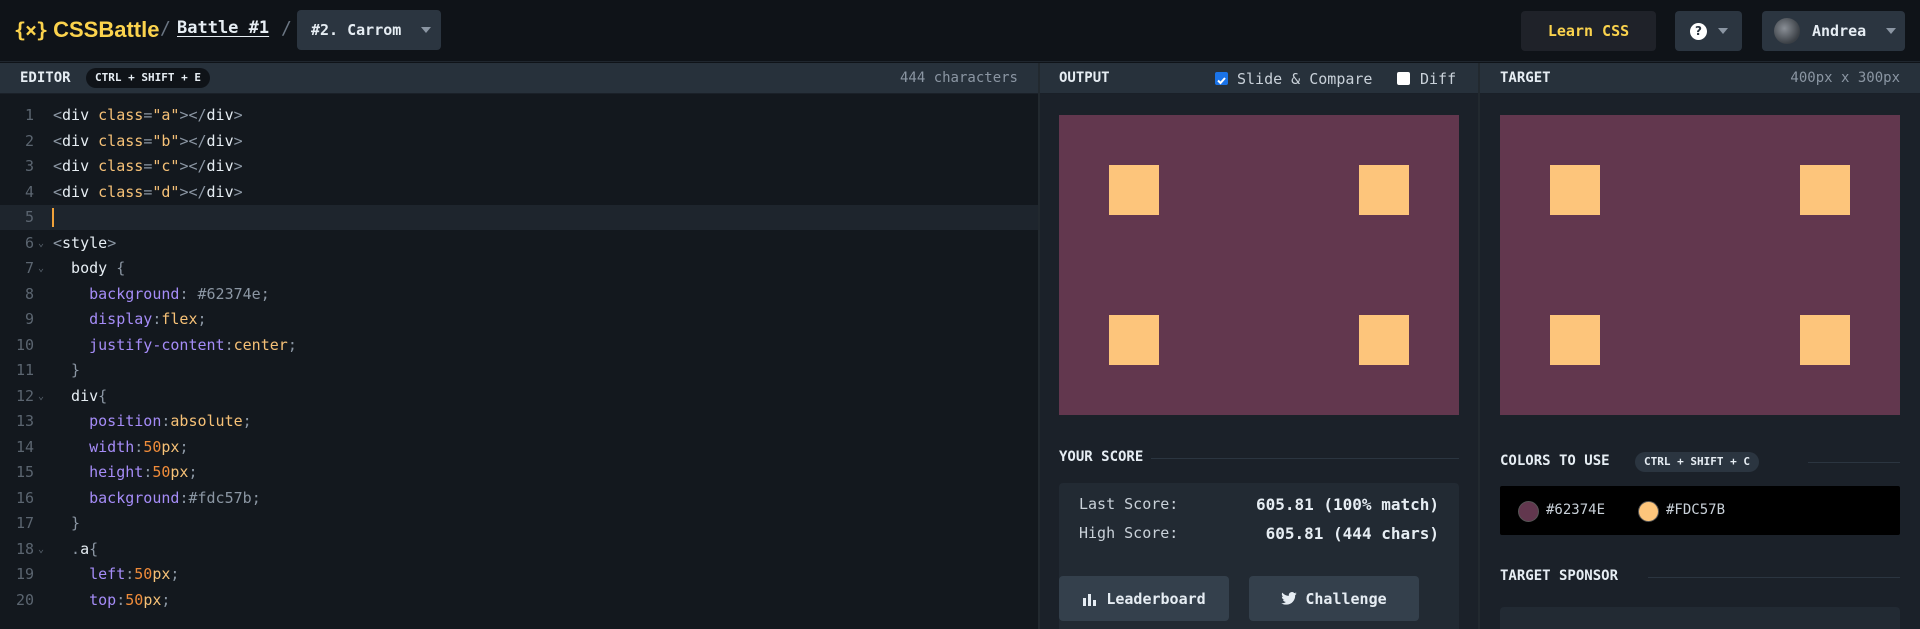 The height and width of the screenshot is (629, 1920). What do you see at coordinates (1129, 504) in the screenshot?
I see `last-score-label: Last Score:` at bounding box center [1129, 504].